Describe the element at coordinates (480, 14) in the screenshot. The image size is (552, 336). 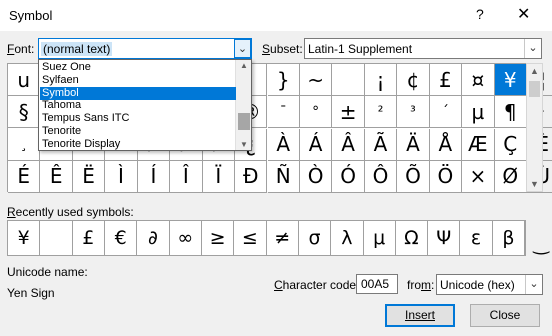
I see `help-icon: ?` at that location.